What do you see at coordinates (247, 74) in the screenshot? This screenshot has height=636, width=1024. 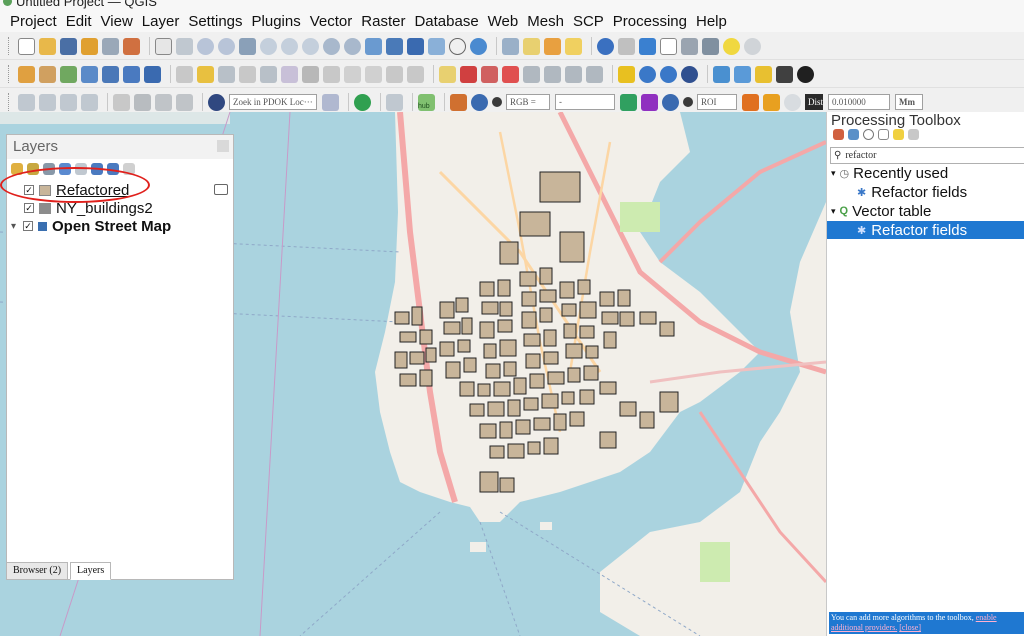 I see `digitize-icon` at bounding box center [247, 74].